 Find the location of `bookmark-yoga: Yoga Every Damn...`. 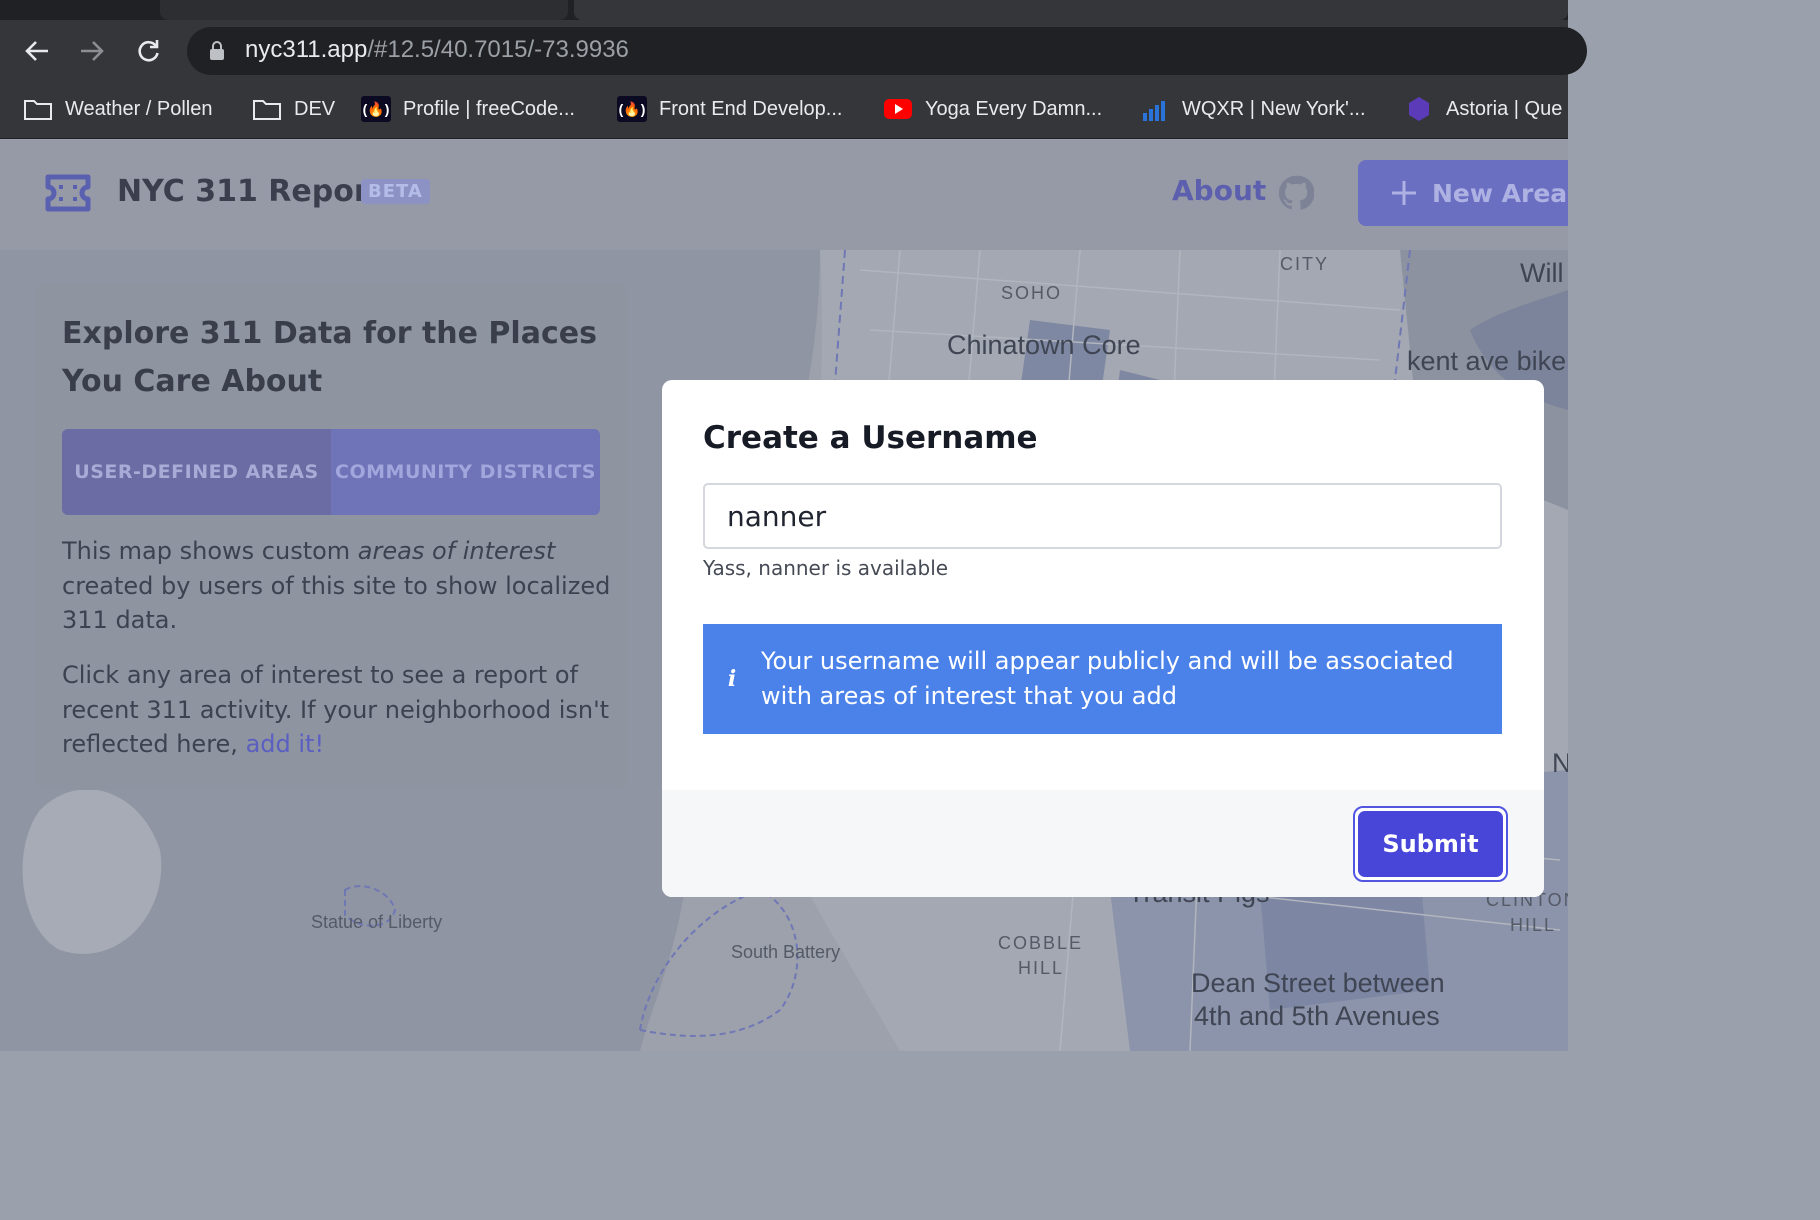

bookmark-yoga: Yoga Every Damn... is located at coordinates (992, 109).